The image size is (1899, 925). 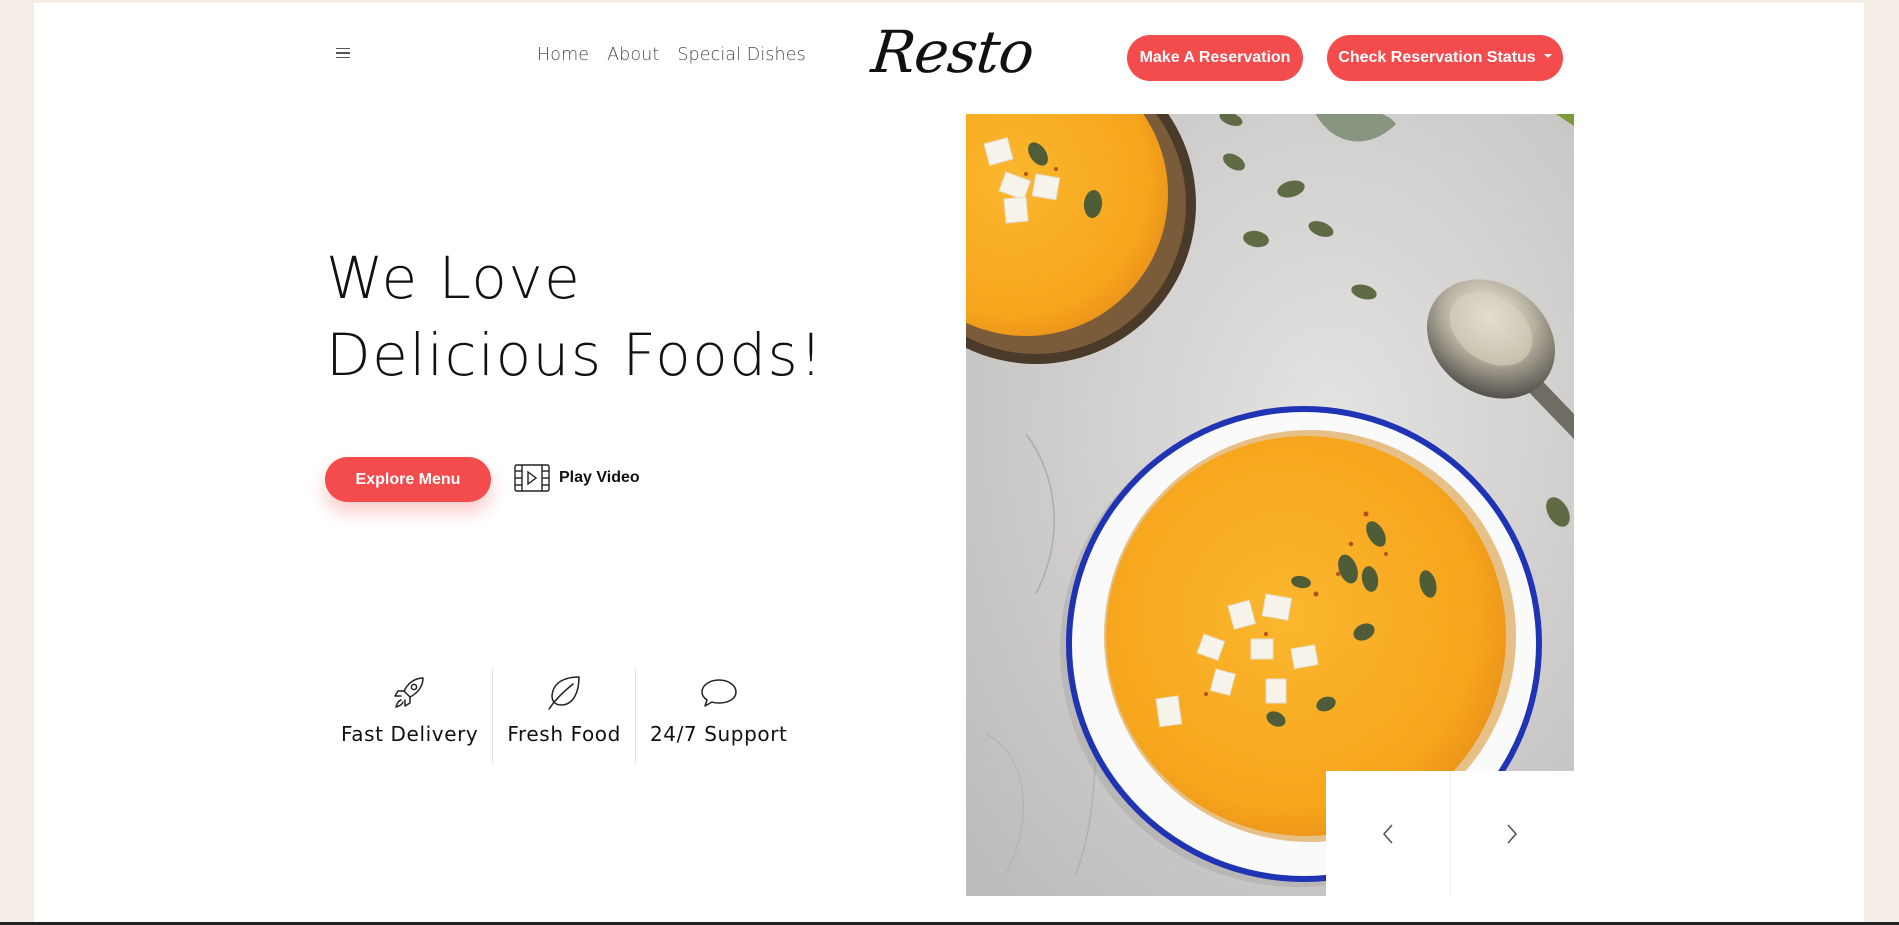 I want to click on hamburger-icon, so click(x=343, y=53).